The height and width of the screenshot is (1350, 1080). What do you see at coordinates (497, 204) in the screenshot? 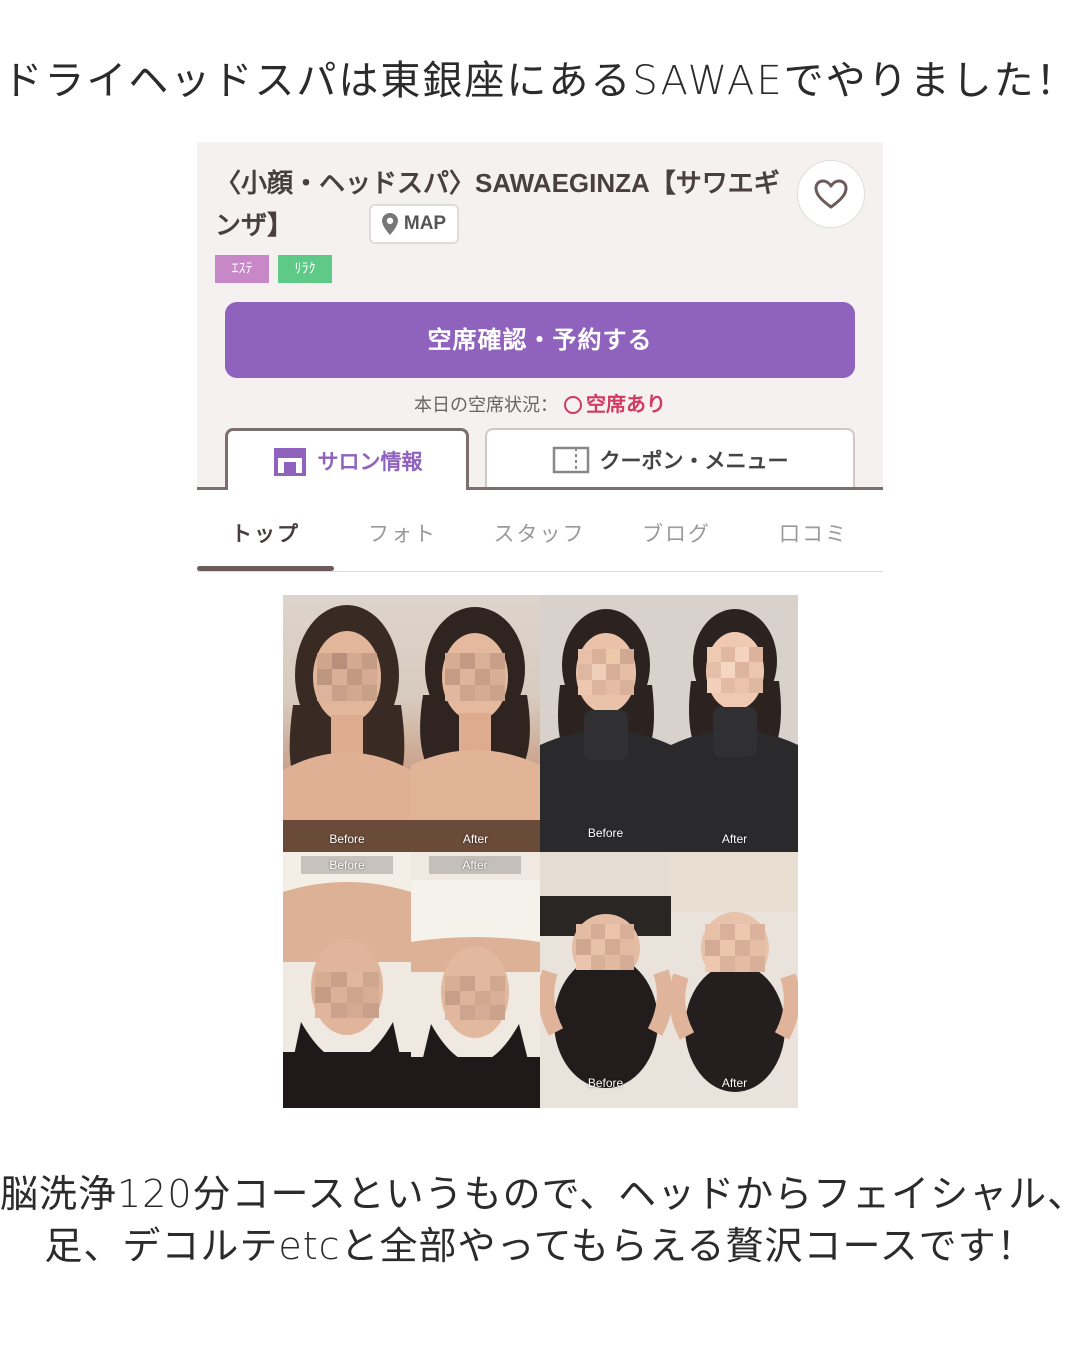
I see `salon-title: 〈小顔・ヘッドスパ〉SAWAEGINZA【サワエギンザ】` at bounding box center [497, 204].